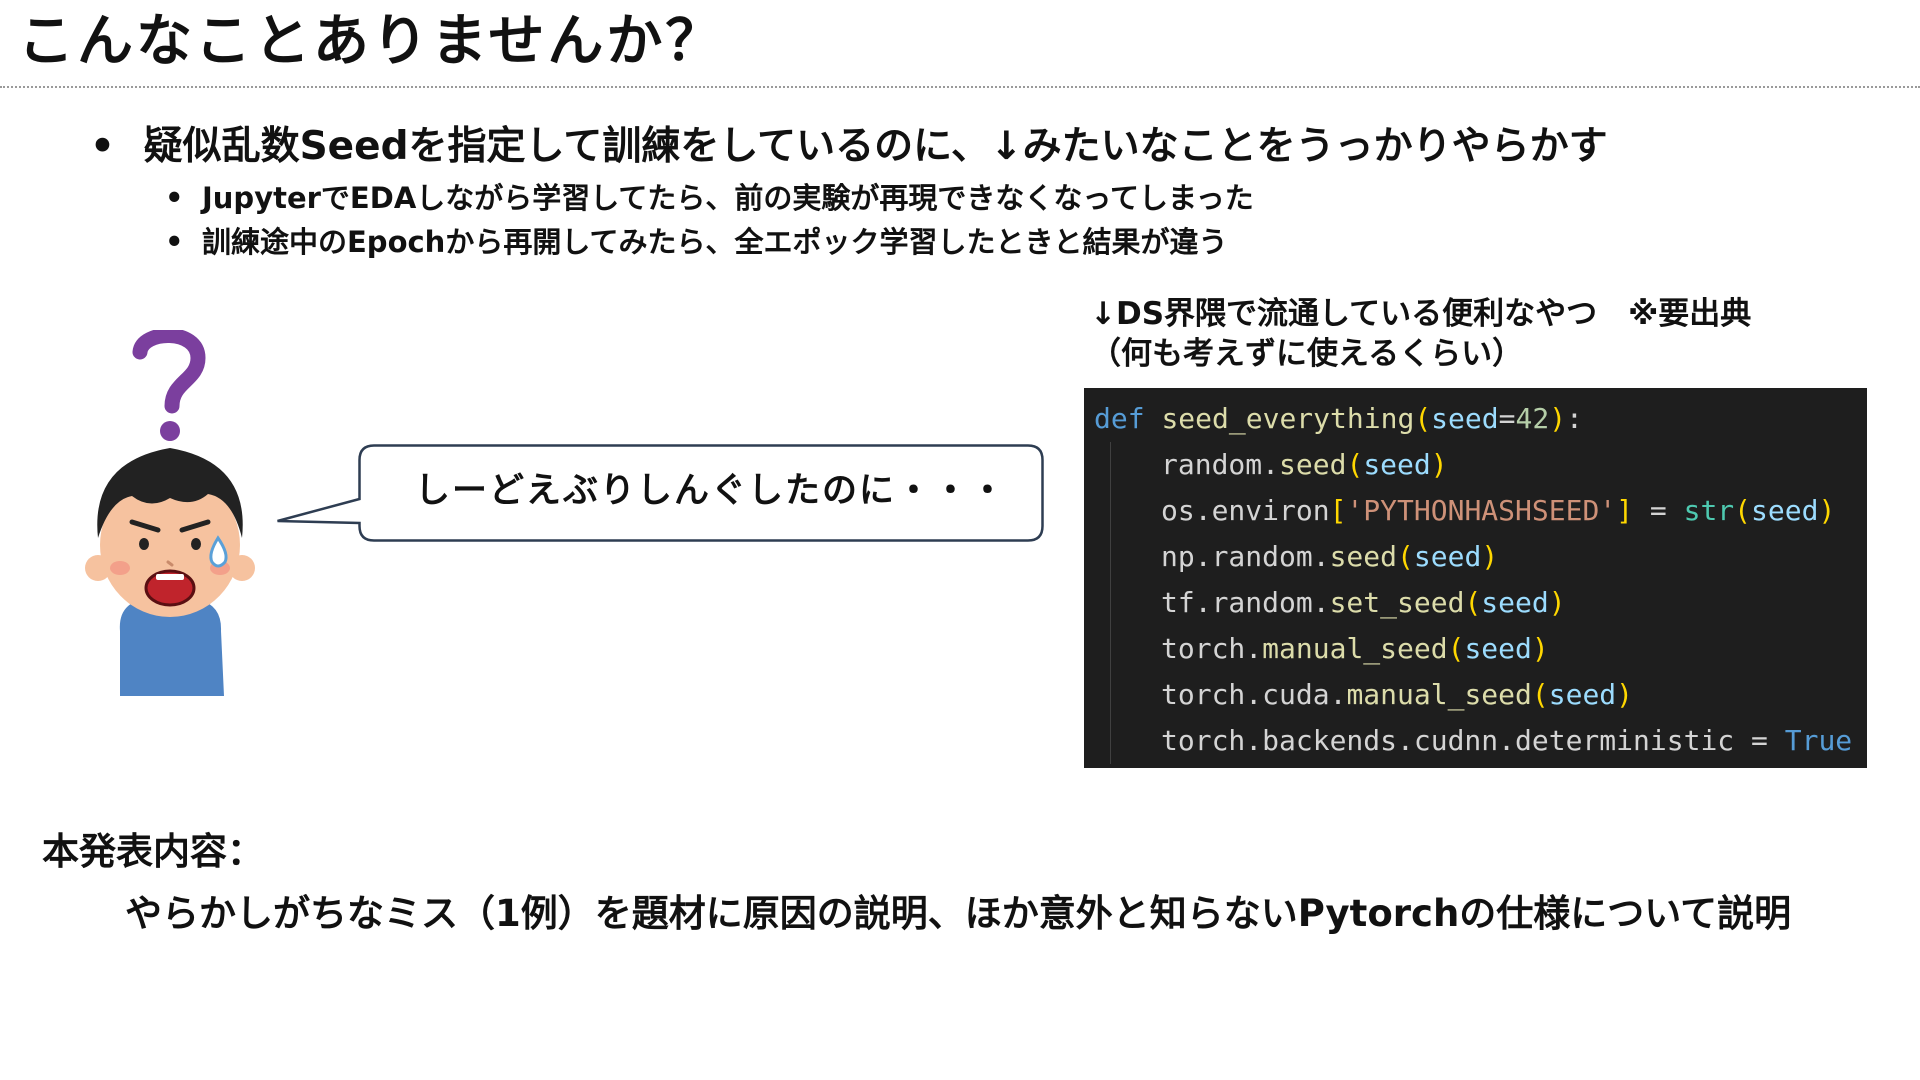 Image resolution: width=1920 pixels, height=1080 pixels. What do you see at coordinates (1119, 418) in the screenshot?
I see `def-keyword: def` at bounding box center [1119, 418].